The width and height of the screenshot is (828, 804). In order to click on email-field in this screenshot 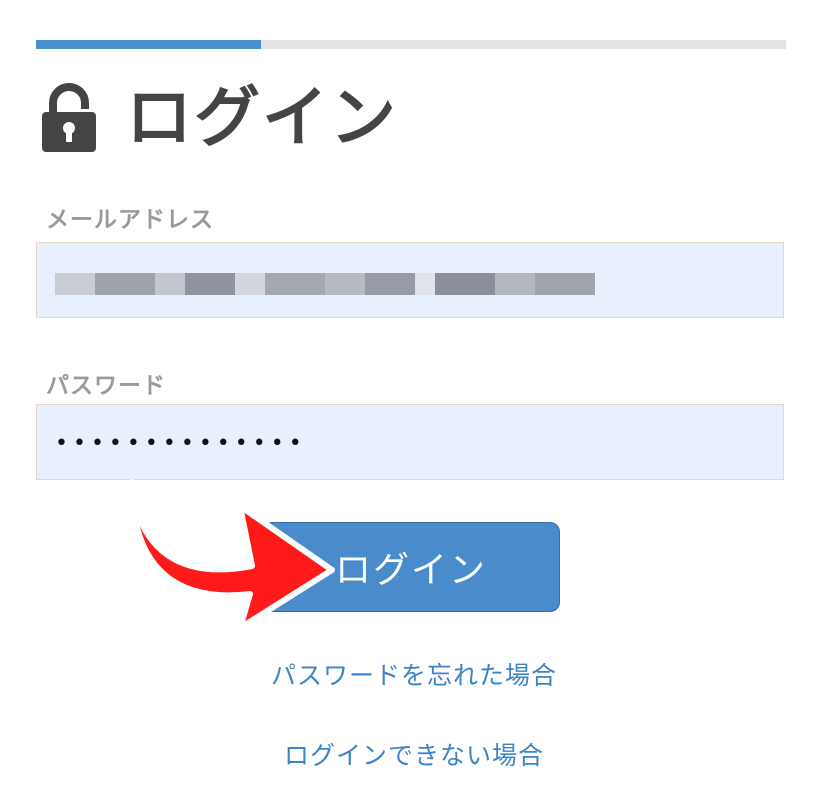, I will do `click(410, 280)`.